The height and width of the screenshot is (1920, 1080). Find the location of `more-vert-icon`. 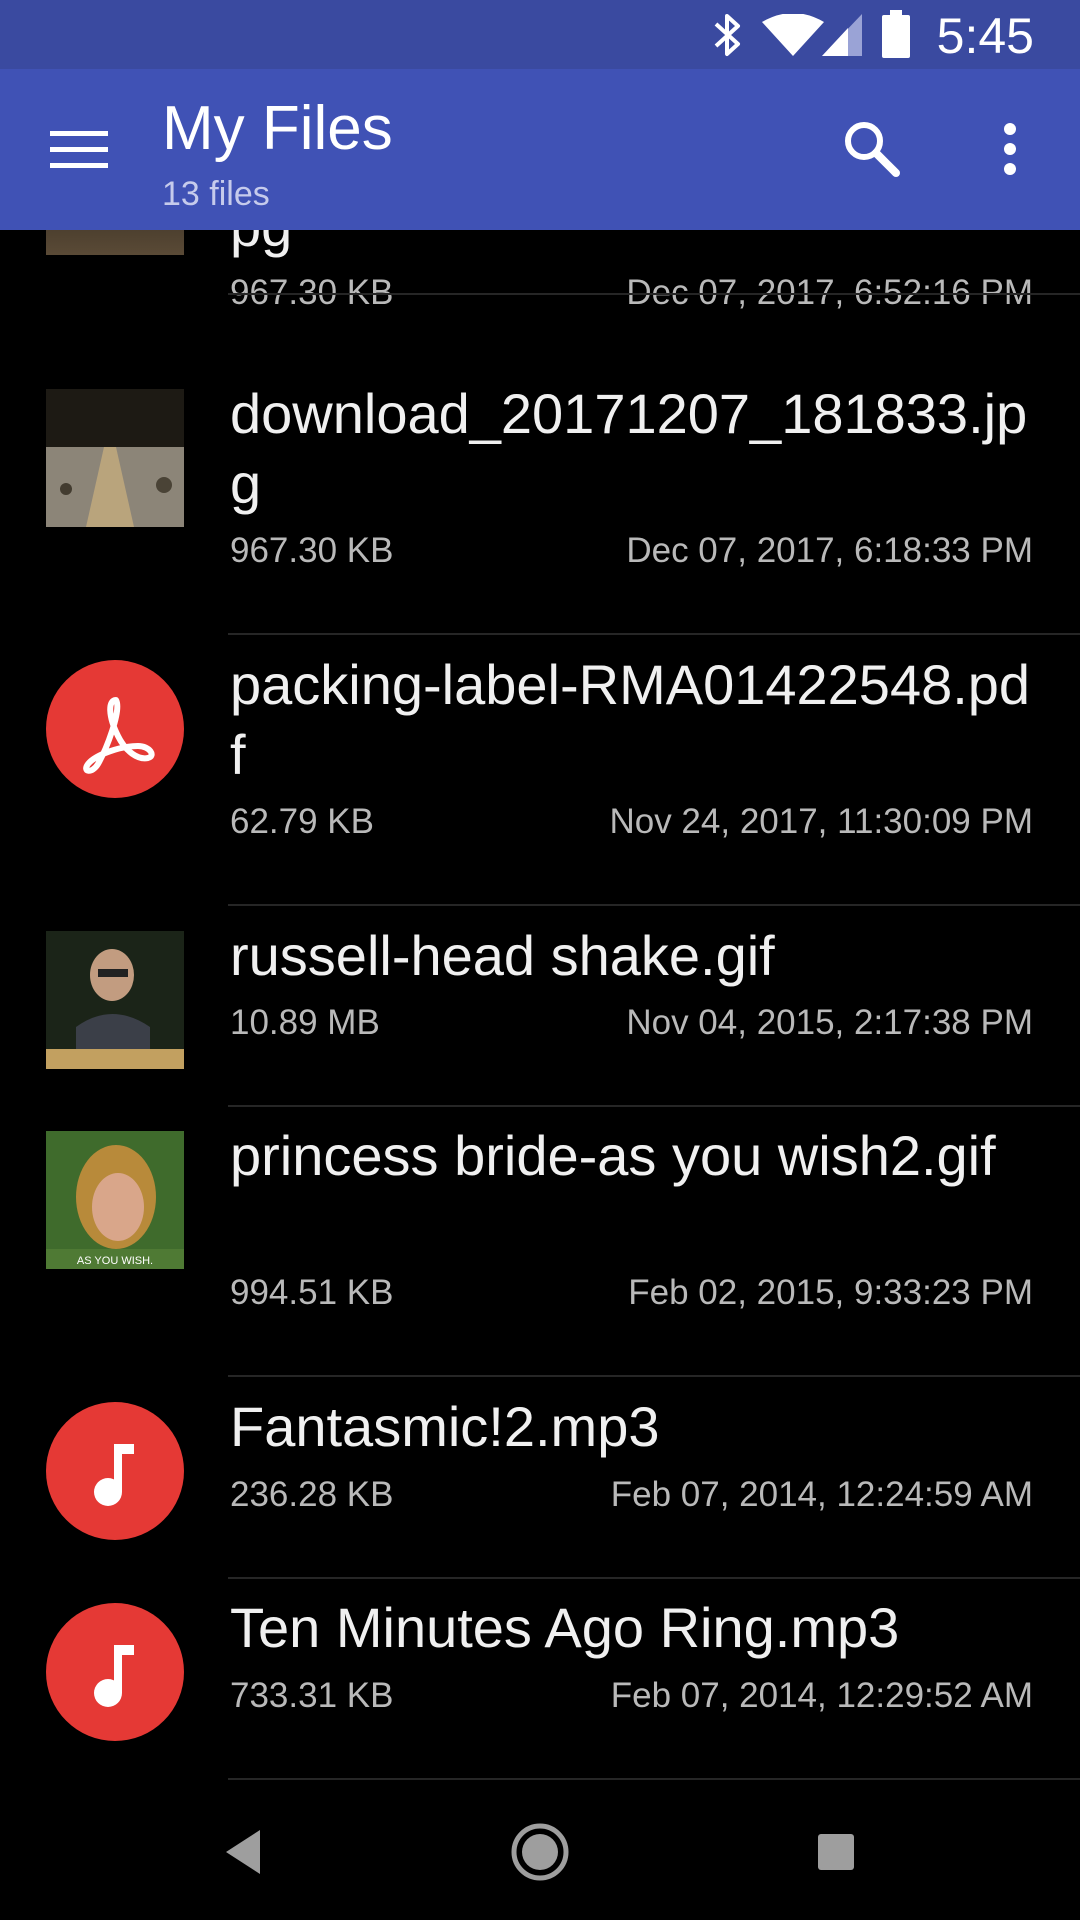

more-vert-icon is located at coordinates (1010, 149).